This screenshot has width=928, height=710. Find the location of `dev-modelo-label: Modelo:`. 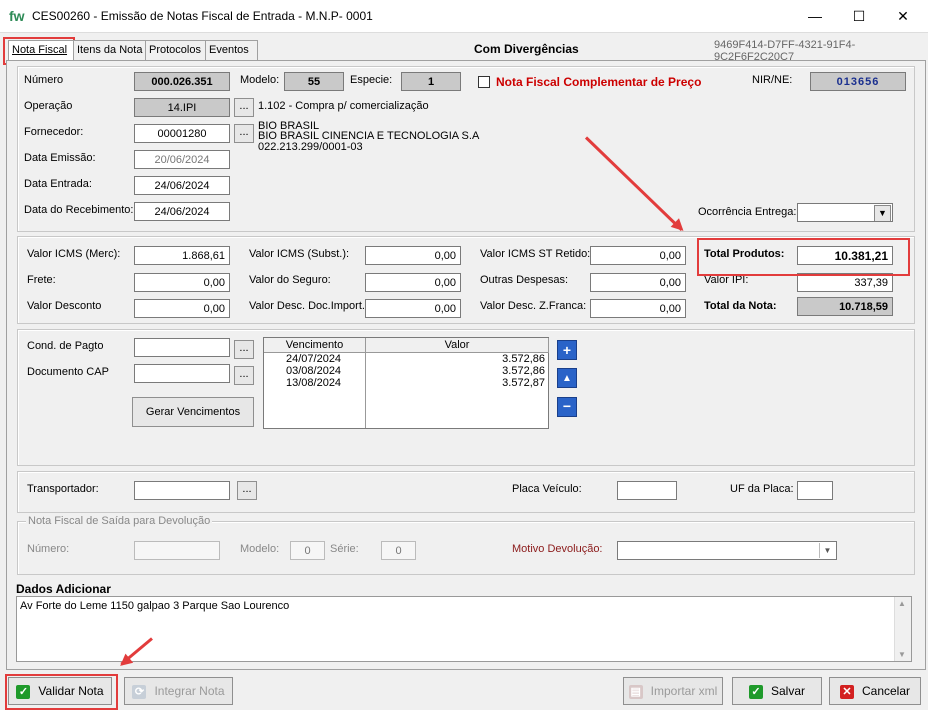

dev-modelo-label: Modelo: is located at coordinates (260, 549).